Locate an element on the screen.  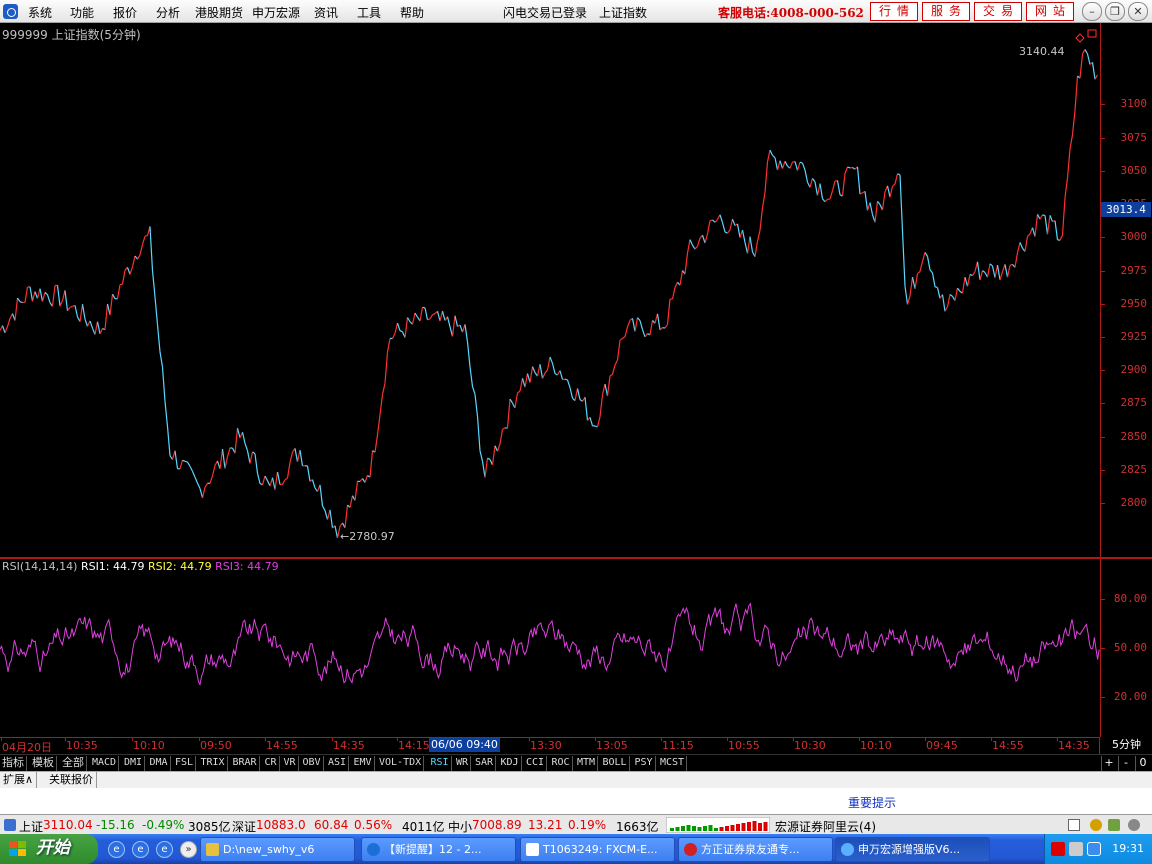
indicator-tab-cr: CR is located at coordinates (271, 763).